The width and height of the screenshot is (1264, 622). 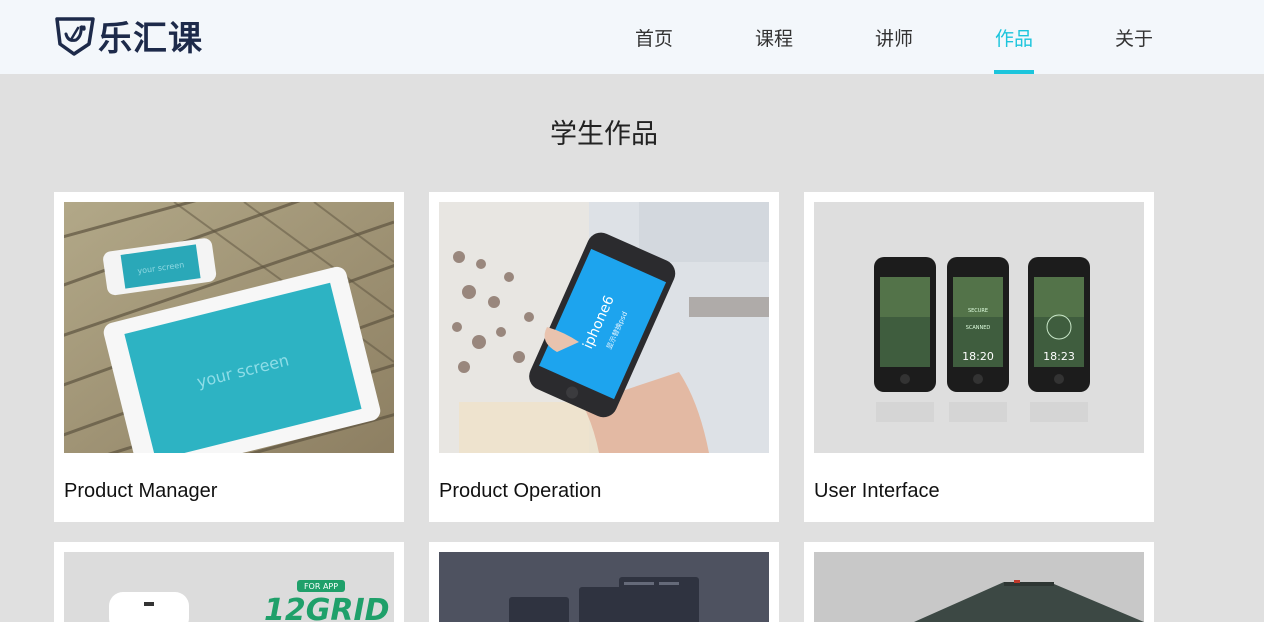 I want to click on nav-item-courses: 课程, so click(x=774, y=37).